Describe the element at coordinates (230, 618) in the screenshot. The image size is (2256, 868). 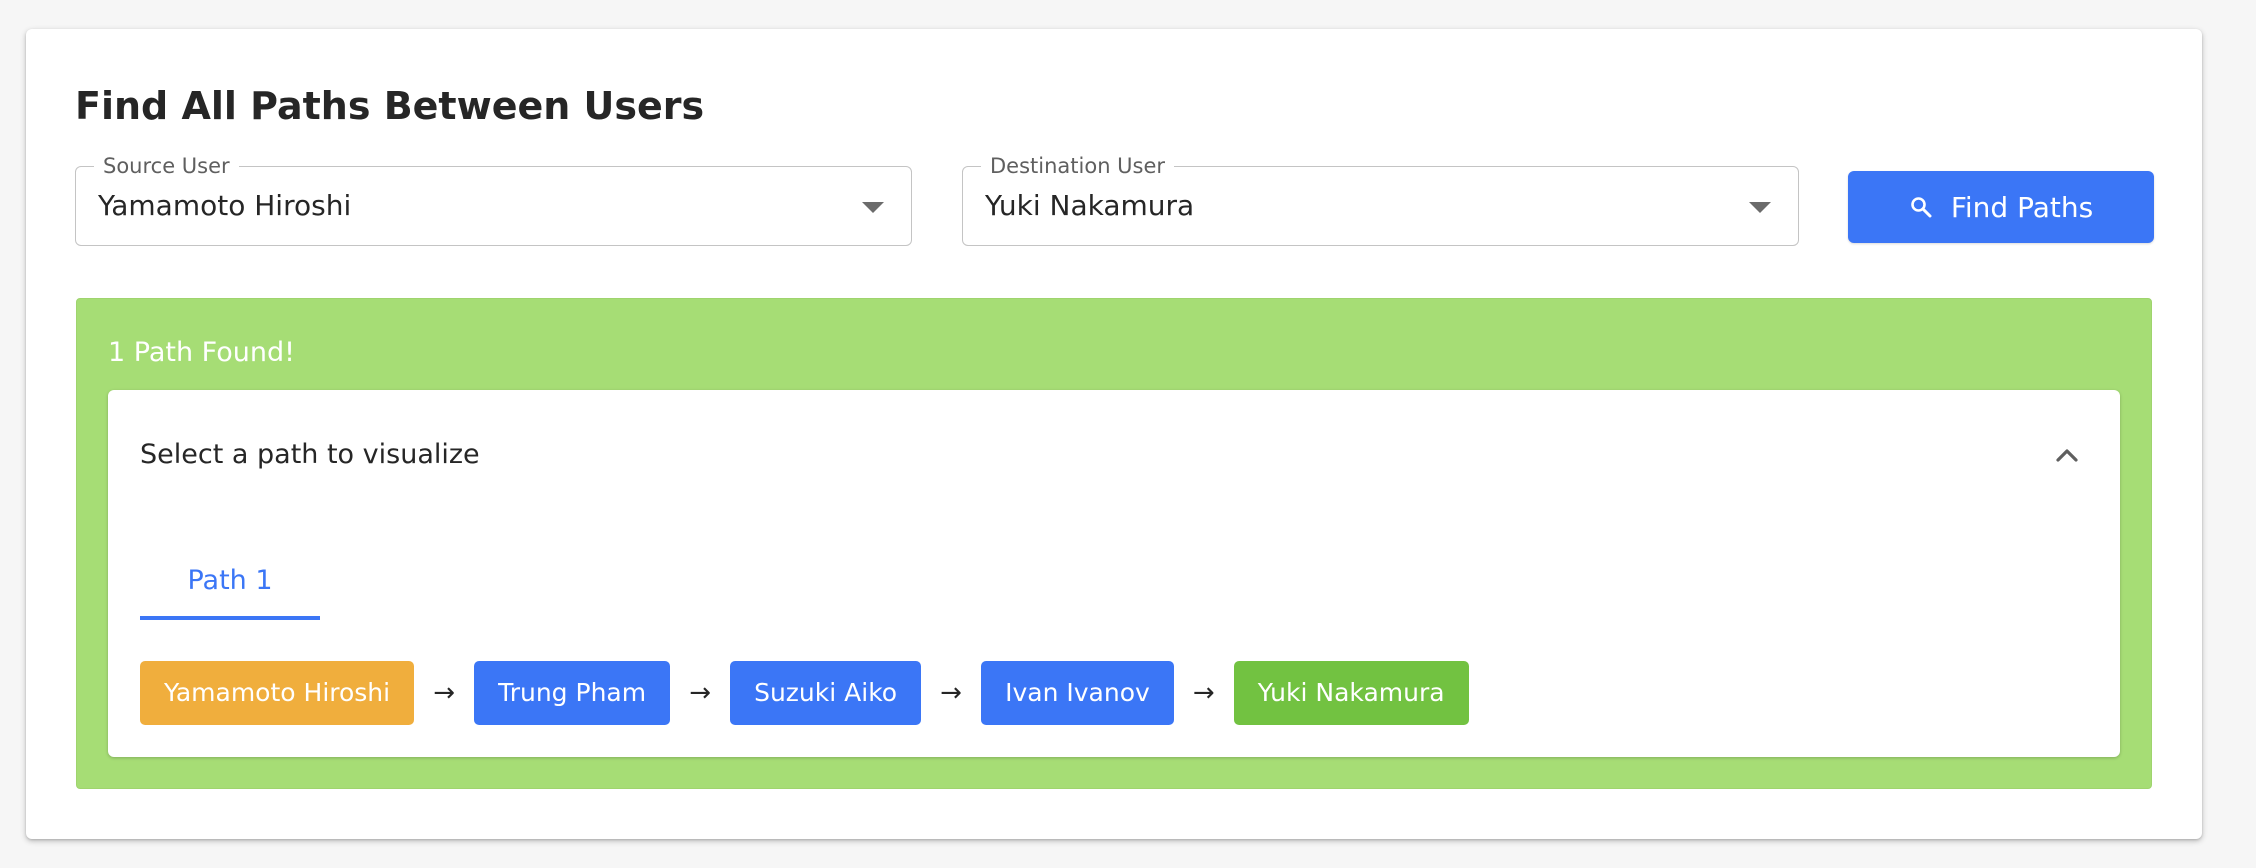
I see `tab-active-indicator` at that location.